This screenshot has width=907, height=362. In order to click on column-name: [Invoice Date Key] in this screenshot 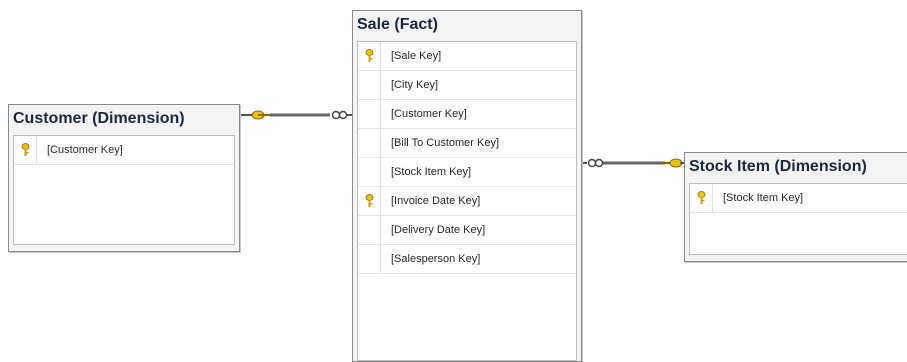, I will do `click(436, 201)`.